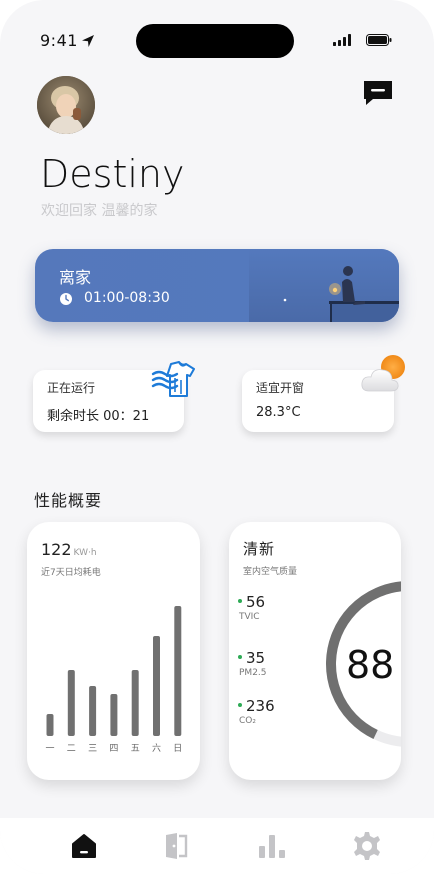 Image resolution: width=434 pixels, height=874 pixels. I want to click on energy-value: 122, so click(56, 549).